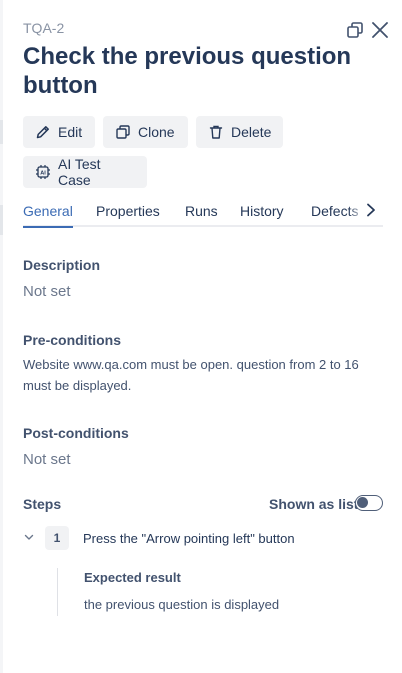 The width and height of the screenshot is (402, 673). Describe the element at coordinates (181, 604) in the screenshot. I see `expected-result-value: the previous question is displayed` at that location.